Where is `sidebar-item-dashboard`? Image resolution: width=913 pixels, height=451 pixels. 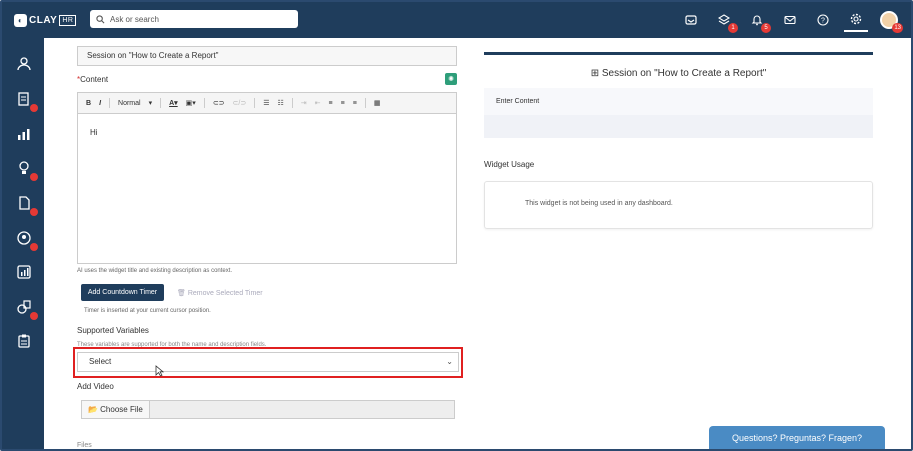 sidebar-item-dashboard is located at coordinates (25, 273).